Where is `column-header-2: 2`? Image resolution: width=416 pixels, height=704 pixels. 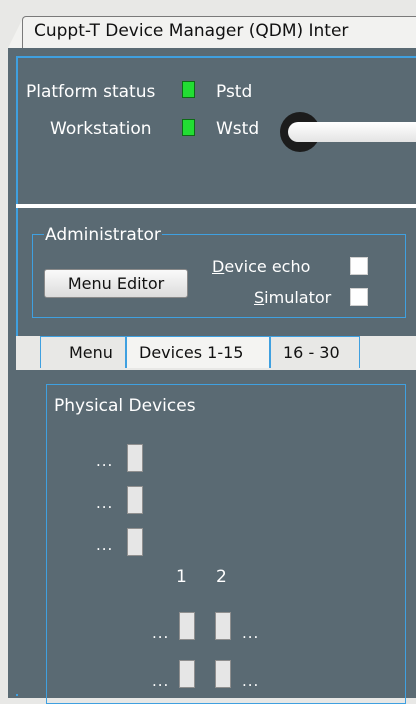 column-header-2: 2 is located at coordinates (221, 577).